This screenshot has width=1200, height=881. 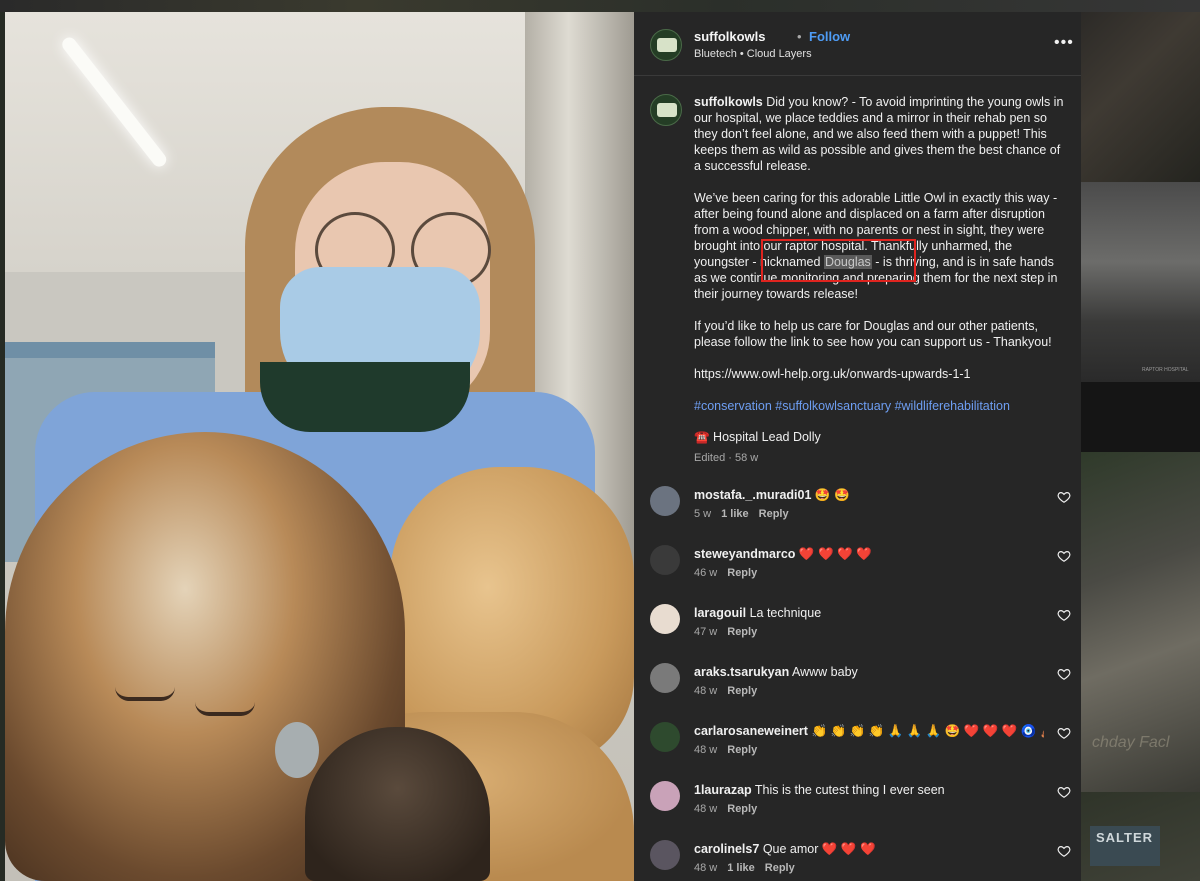 What do you see at coordinates (752, 495) in the screenshot?
I see `commenter-username: mostafa._.muradi01` at bounding box center [752, 495].